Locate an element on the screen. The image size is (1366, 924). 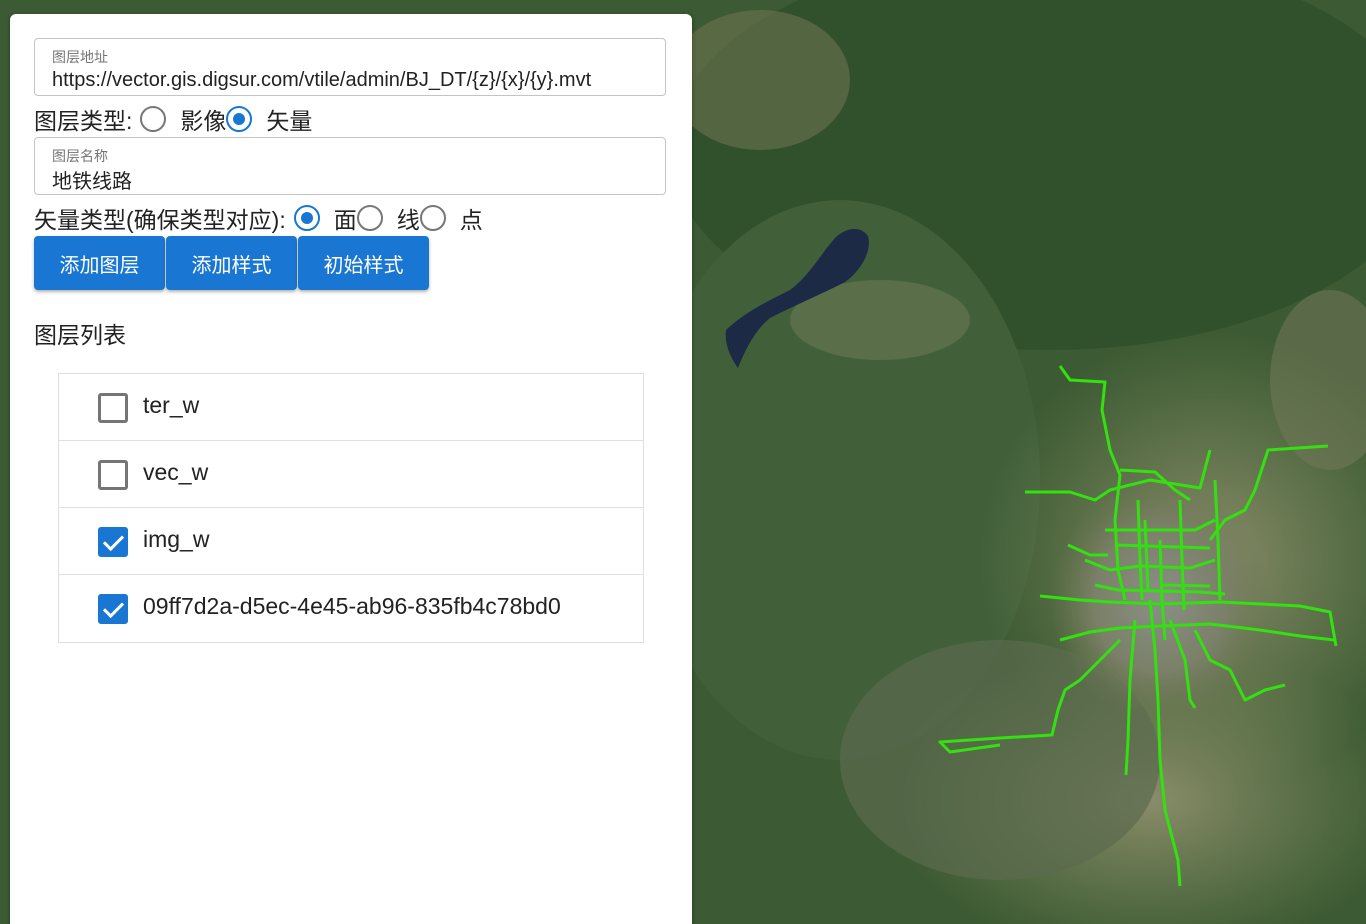
radio-vector is located at coordinates (239, 119).